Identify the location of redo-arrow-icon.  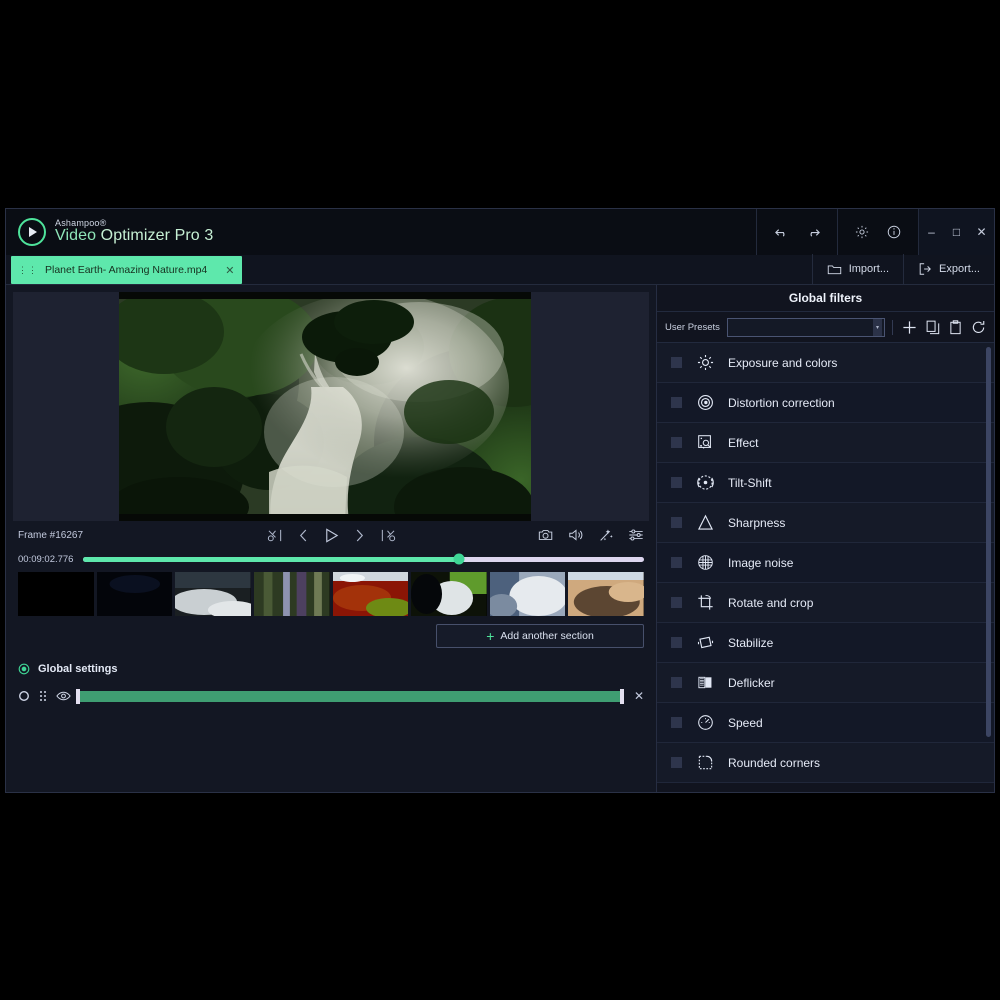
(813, 232).